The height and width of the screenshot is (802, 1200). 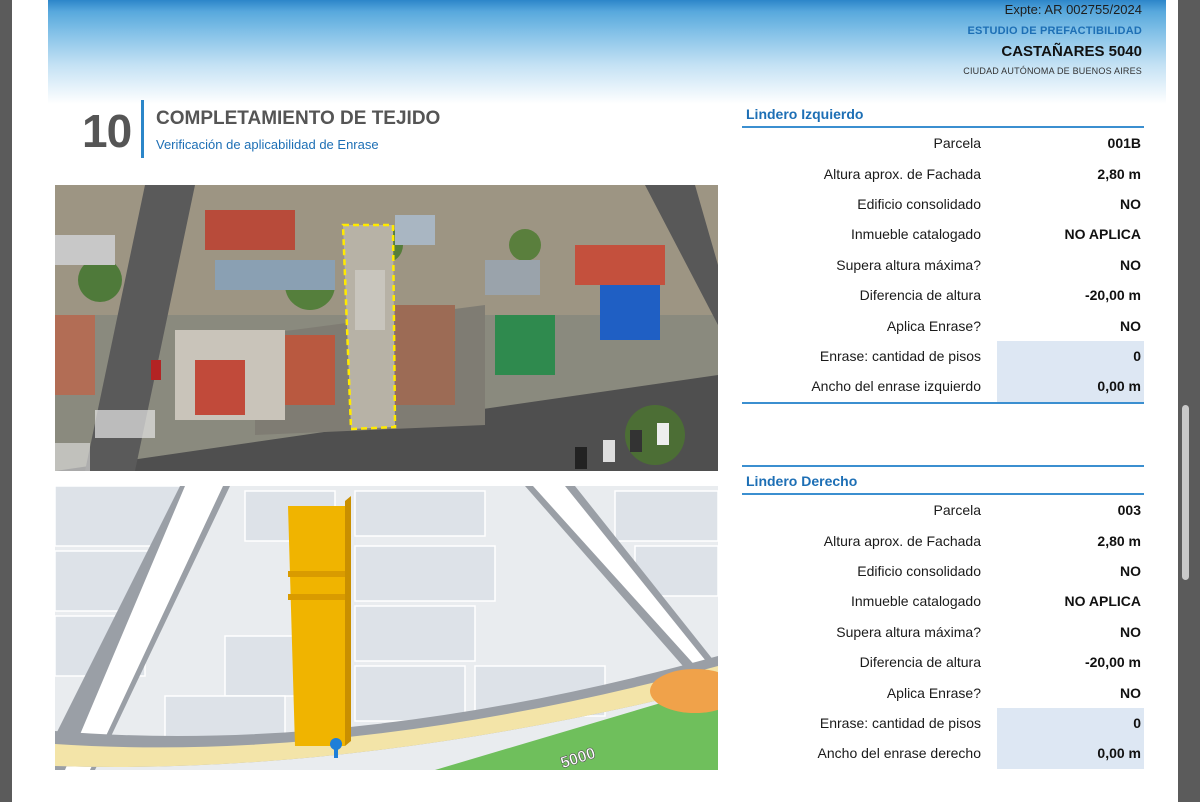 I want to click on scrollbar-thumb, so click(x=1185, y=492).